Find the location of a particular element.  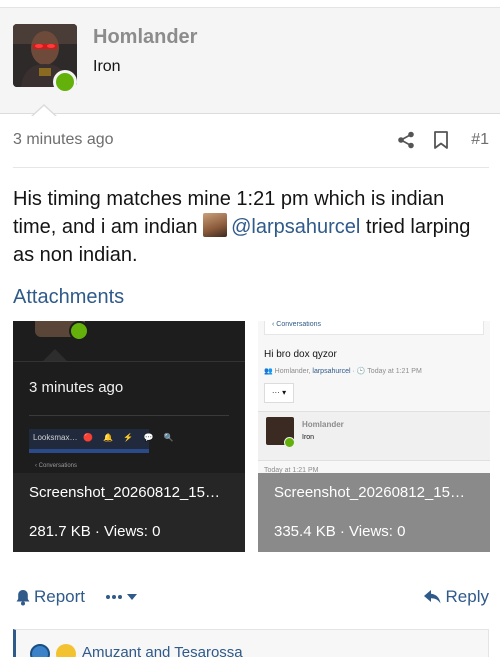

preview-user-title: Iron is located at coordinates (308, 437).